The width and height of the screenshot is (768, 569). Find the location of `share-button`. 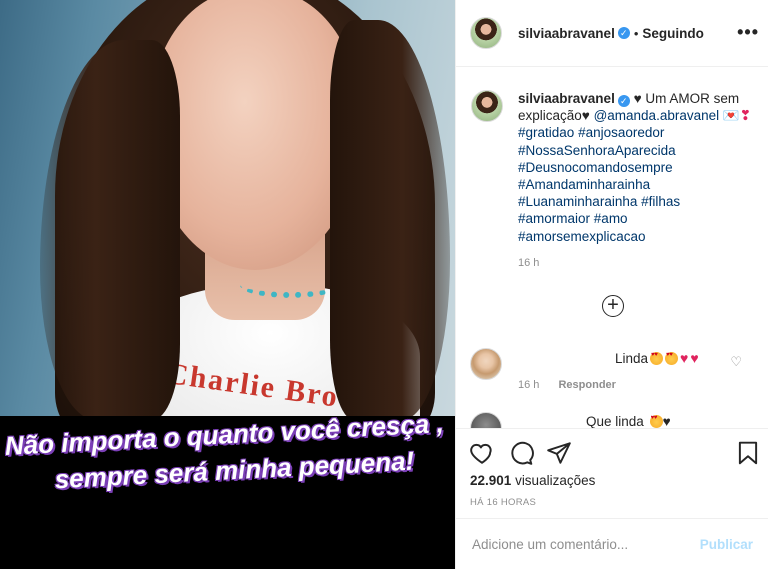

share-button is located at coordinates (559, 453).